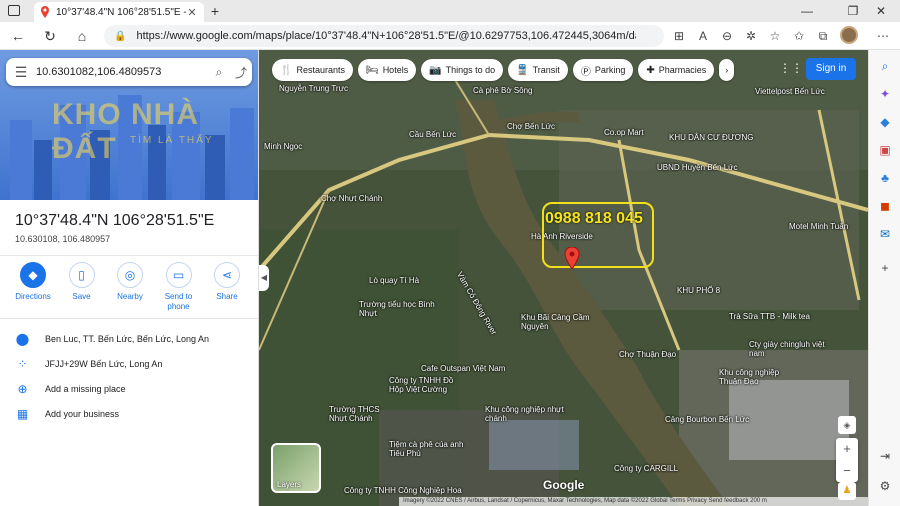 Image resolution: width=900 pixels, height=506 pixels. Describe the element at coordinates (538, 70) in the screenshot. I see `transit-chip: 🚆 Transit` at that location.